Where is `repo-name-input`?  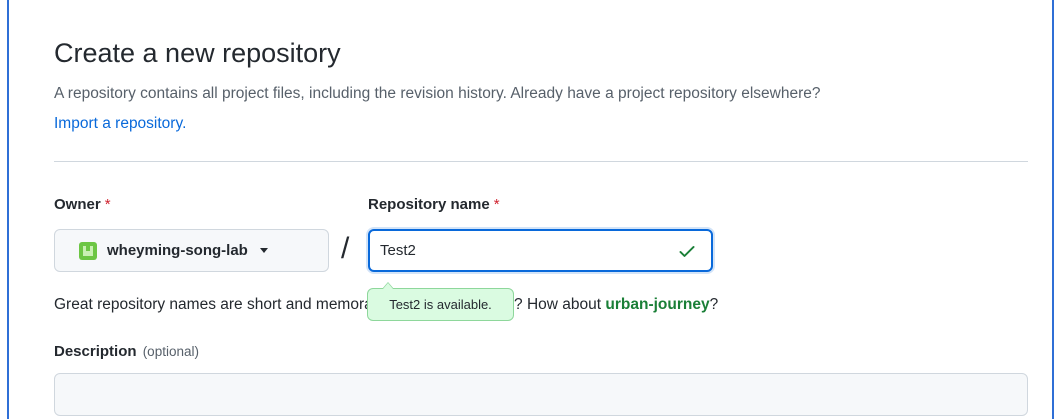
repo-name-input is located at coordinates (525, 250).